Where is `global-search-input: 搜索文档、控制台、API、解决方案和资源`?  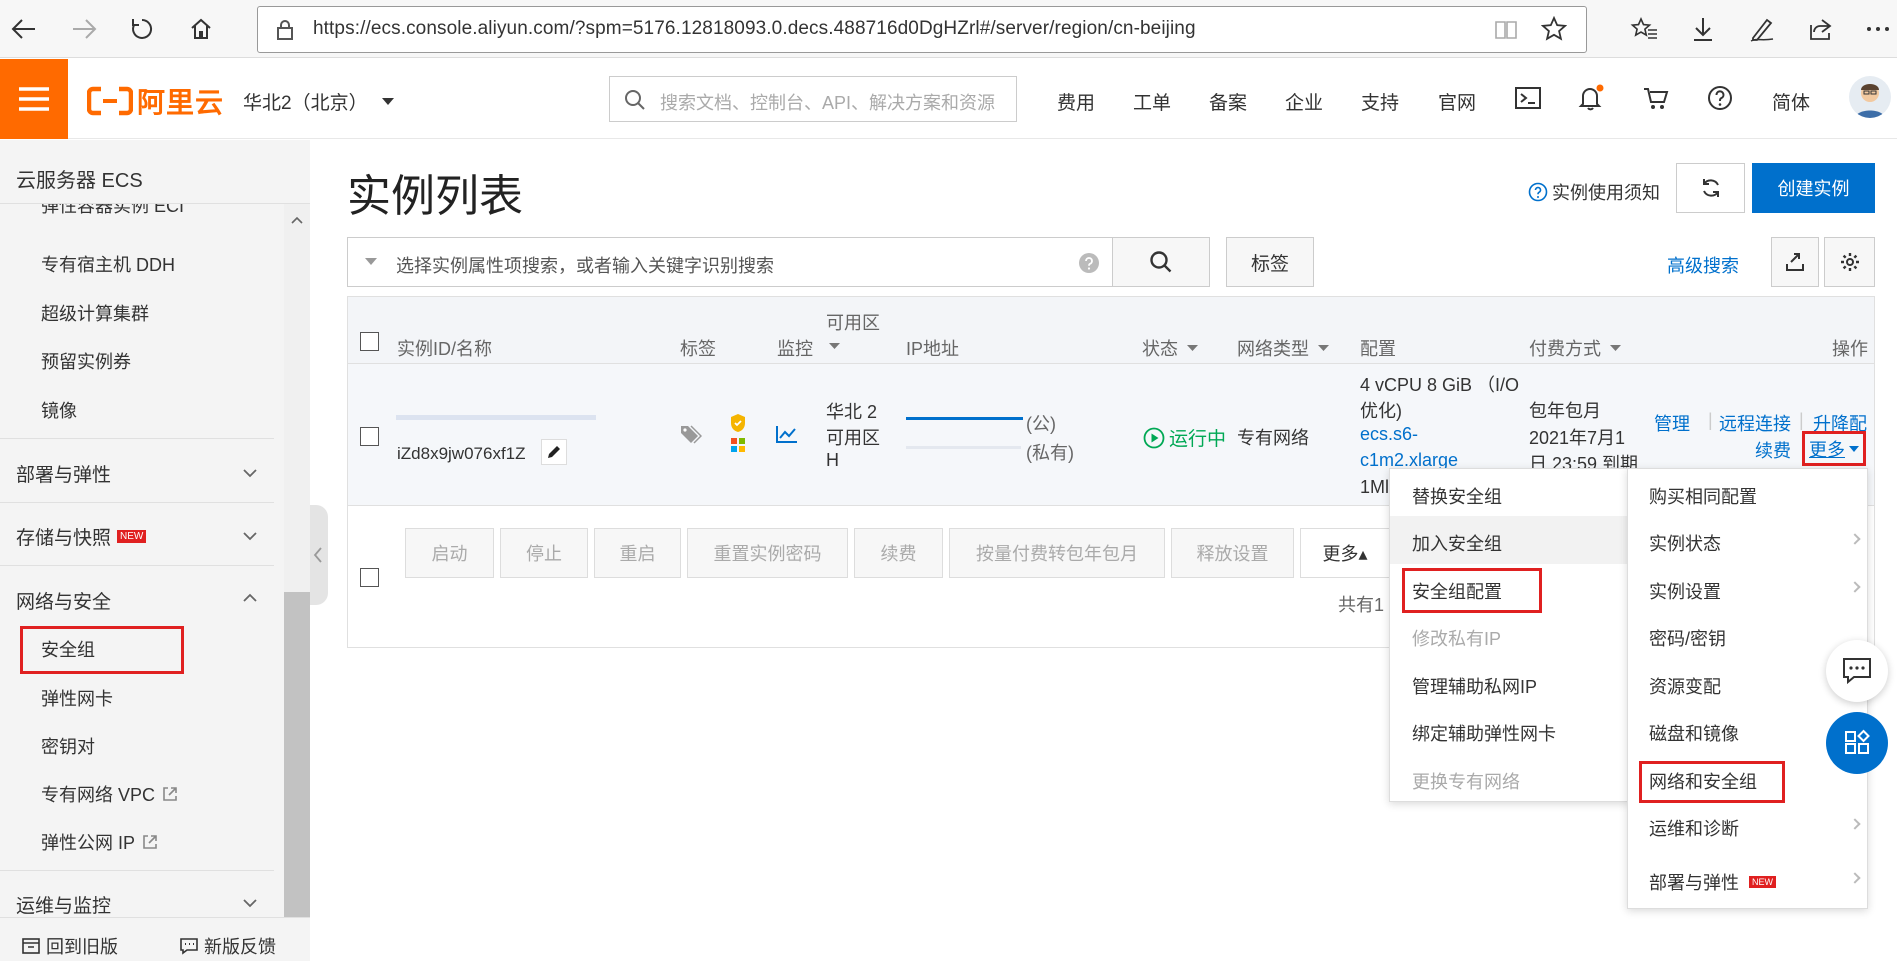 global-search-input: 搜索文档、控制台、API、解决方案和资源 is located at coordinates (813, 99).